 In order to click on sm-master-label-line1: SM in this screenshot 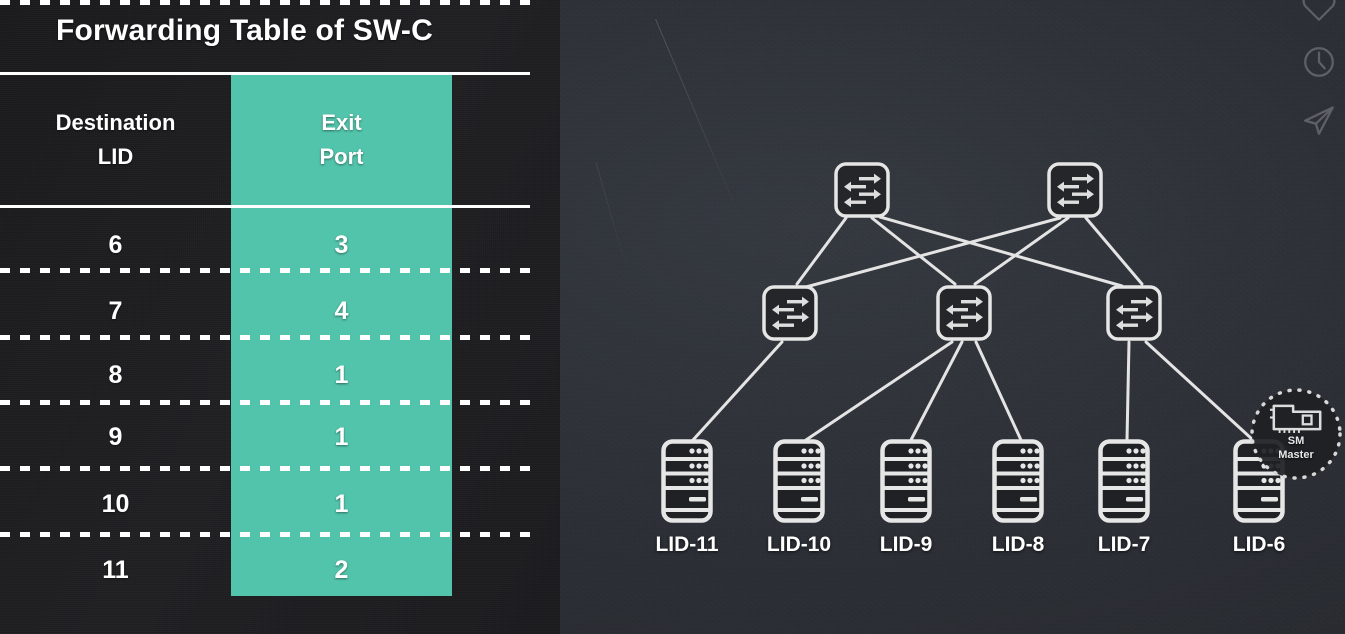, I will do `click(1296, 441)`.